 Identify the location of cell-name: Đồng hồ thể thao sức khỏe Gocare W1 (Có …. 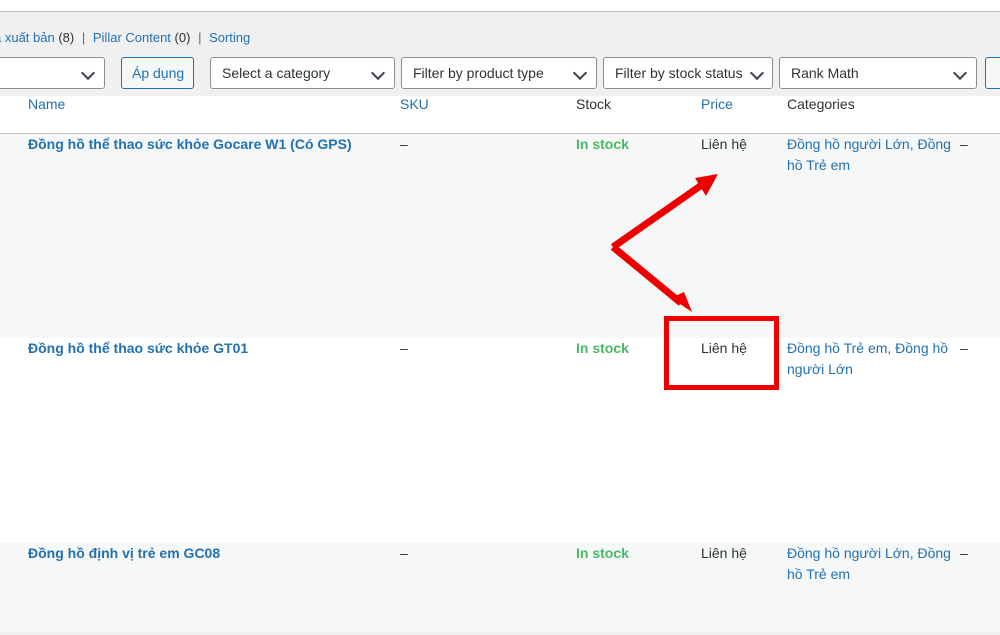
(200, 235).